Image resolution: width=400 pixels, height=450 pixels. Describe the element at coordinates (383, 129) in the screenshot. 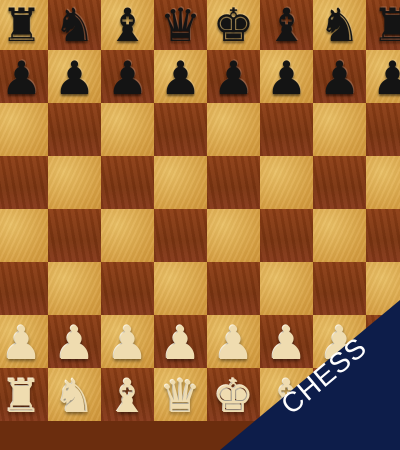

I see `square-h6` at that location.